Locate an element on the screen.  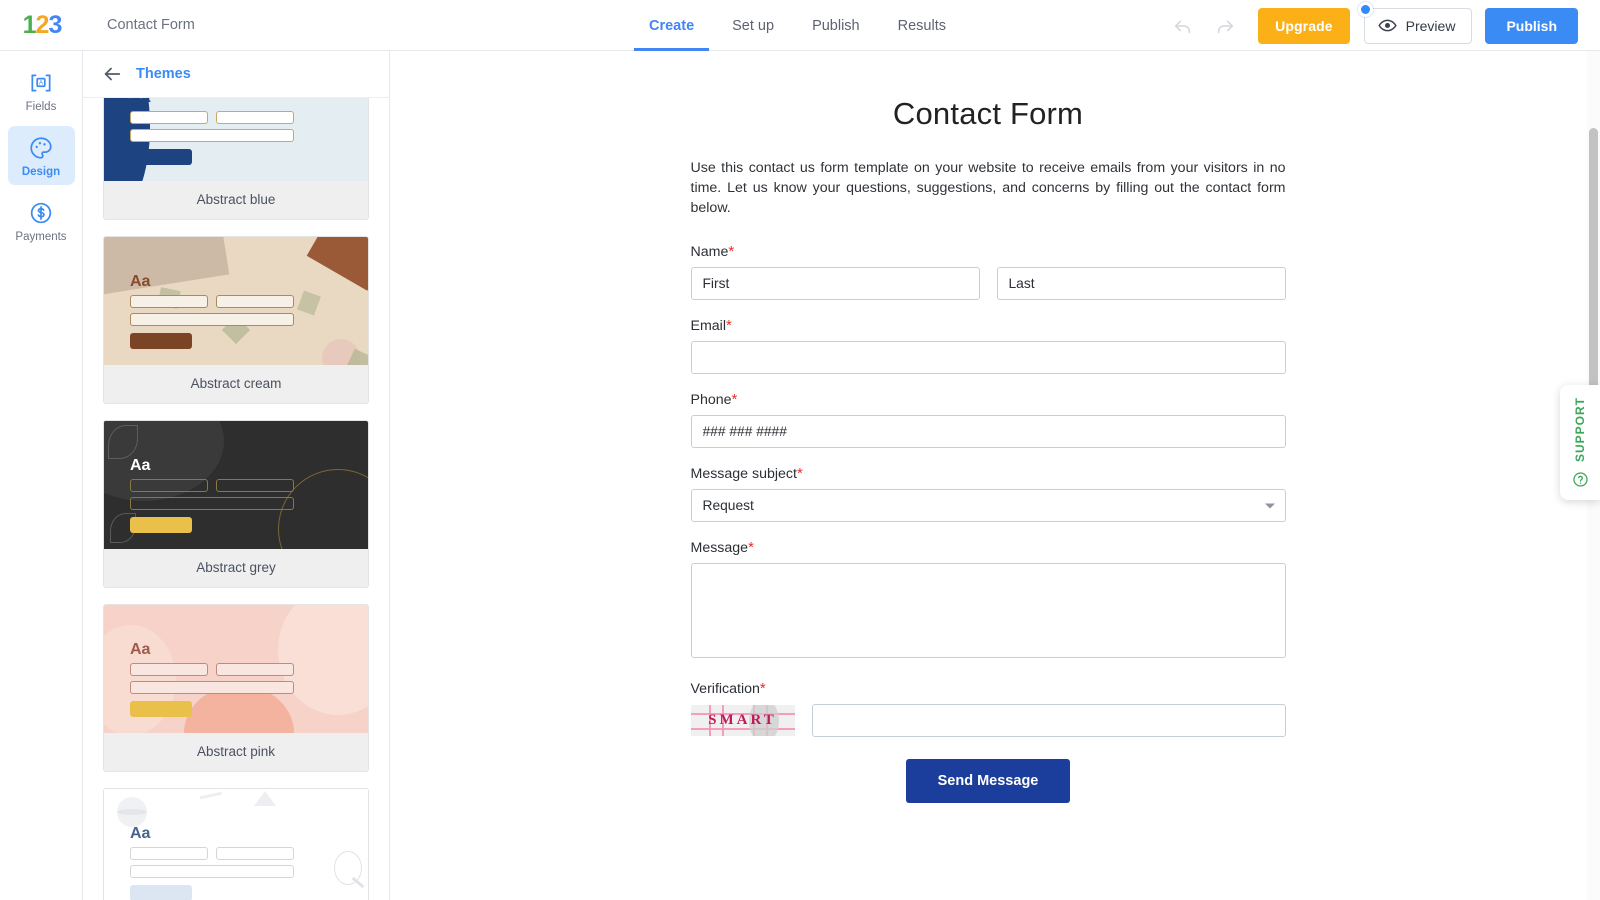
preview-button-wrapper: Preview is located at coordinates (1415, 22).